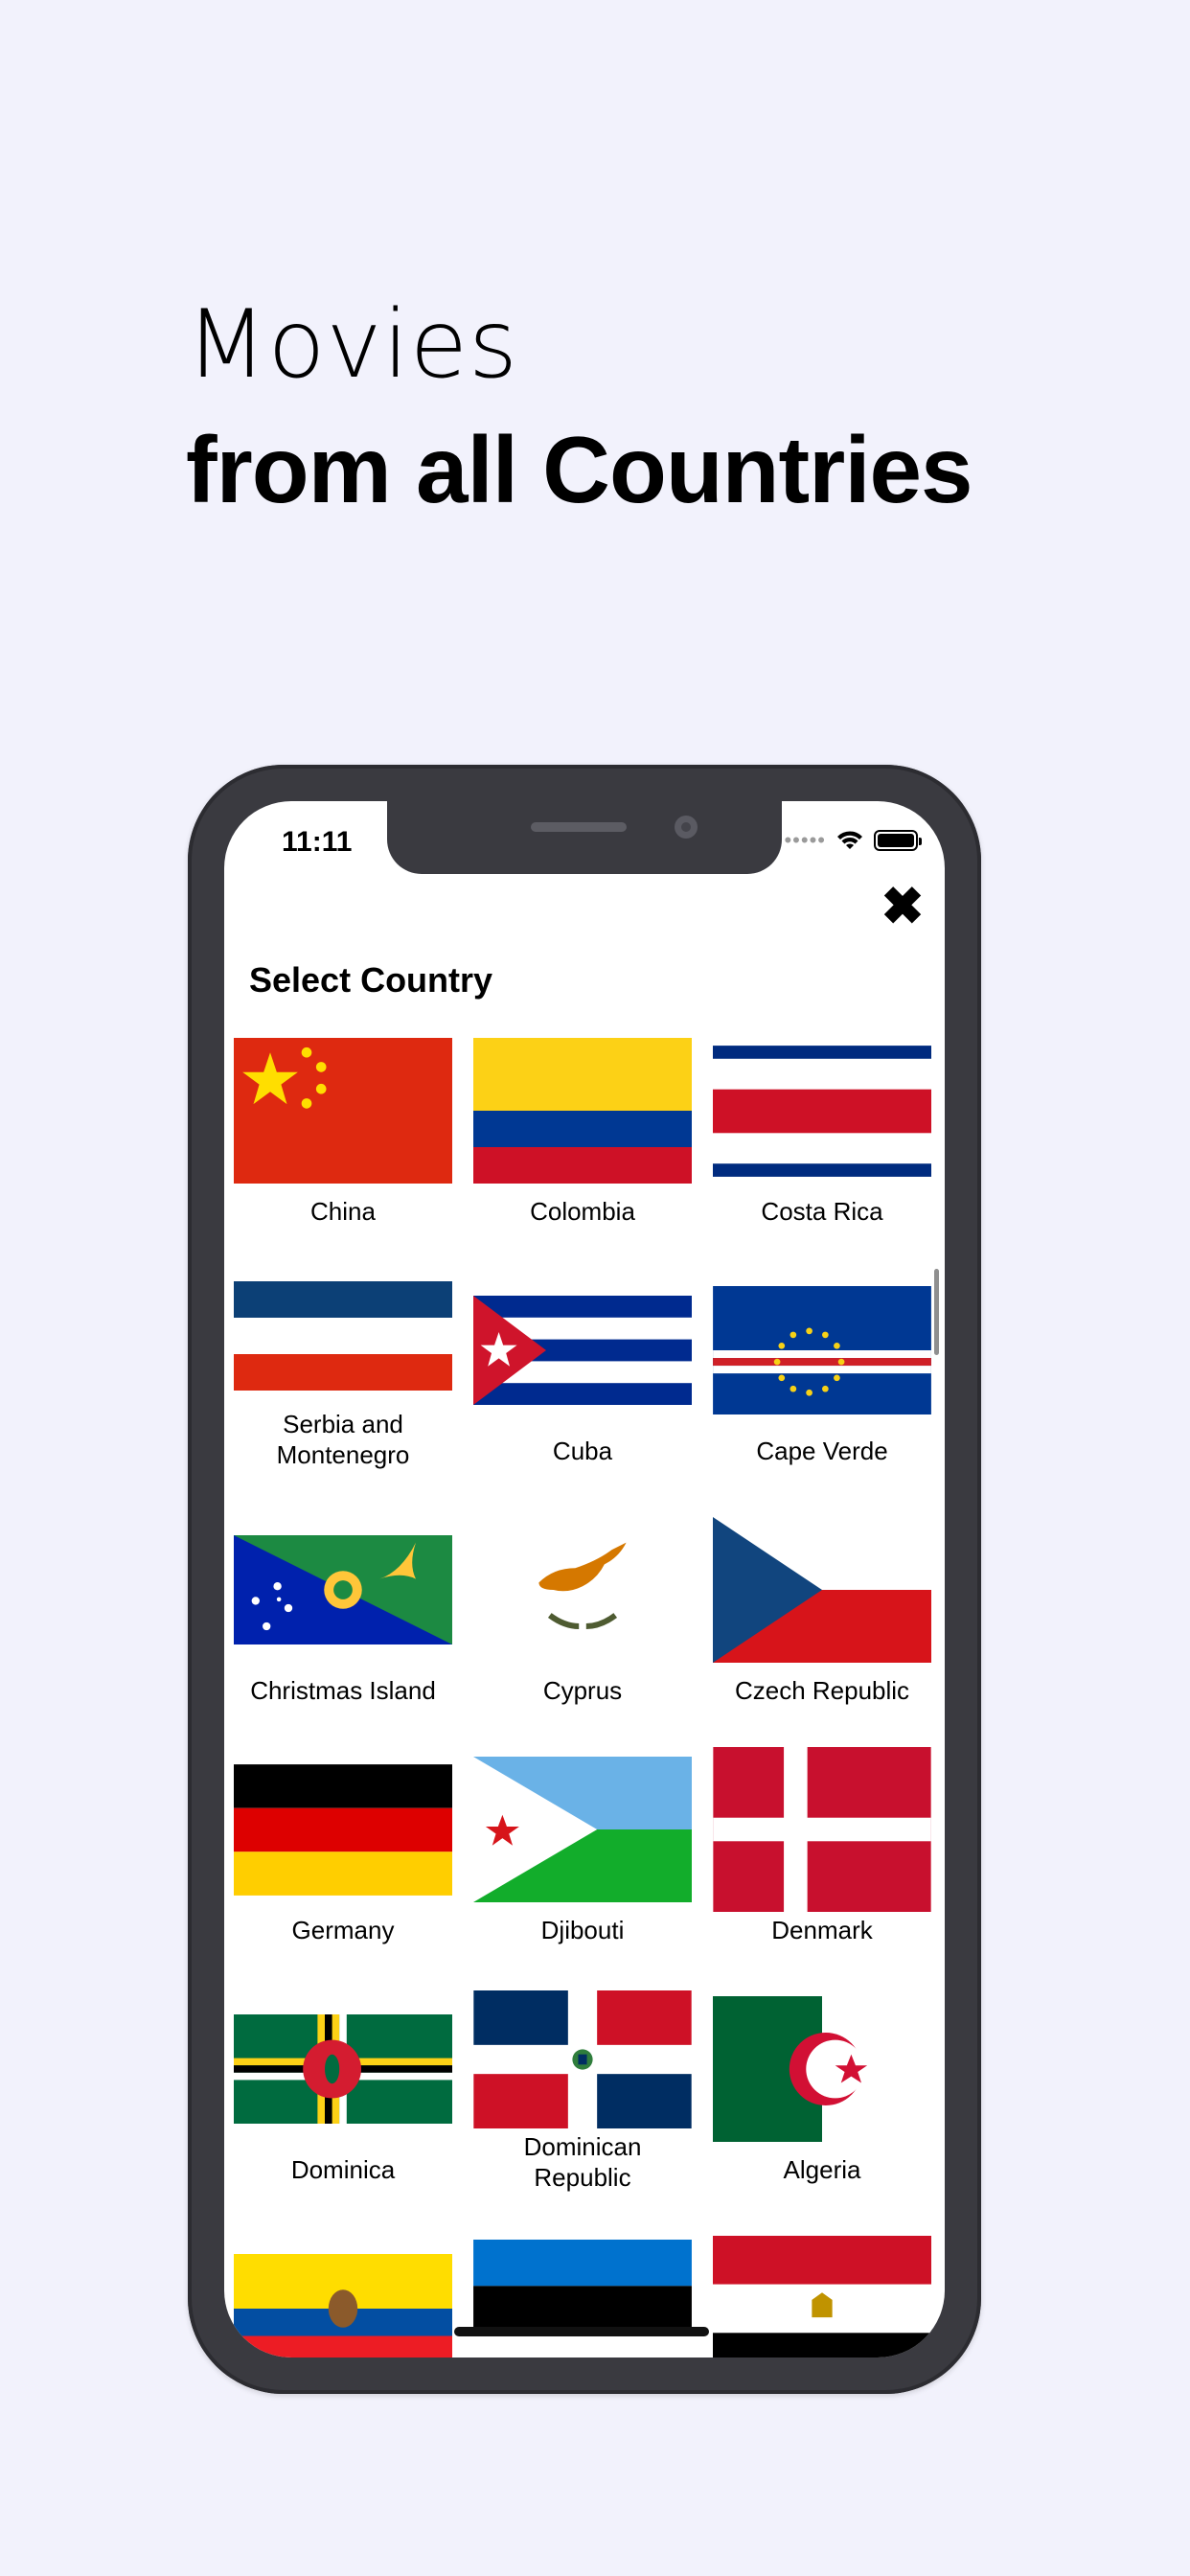 Image resolution: width=1190 pixels, height=2576 pixels. What do you see at coordinates (583, 2059) in the screenshot?
I see `dominican-republic-flag-icon` at bounding box center [583, 2059].